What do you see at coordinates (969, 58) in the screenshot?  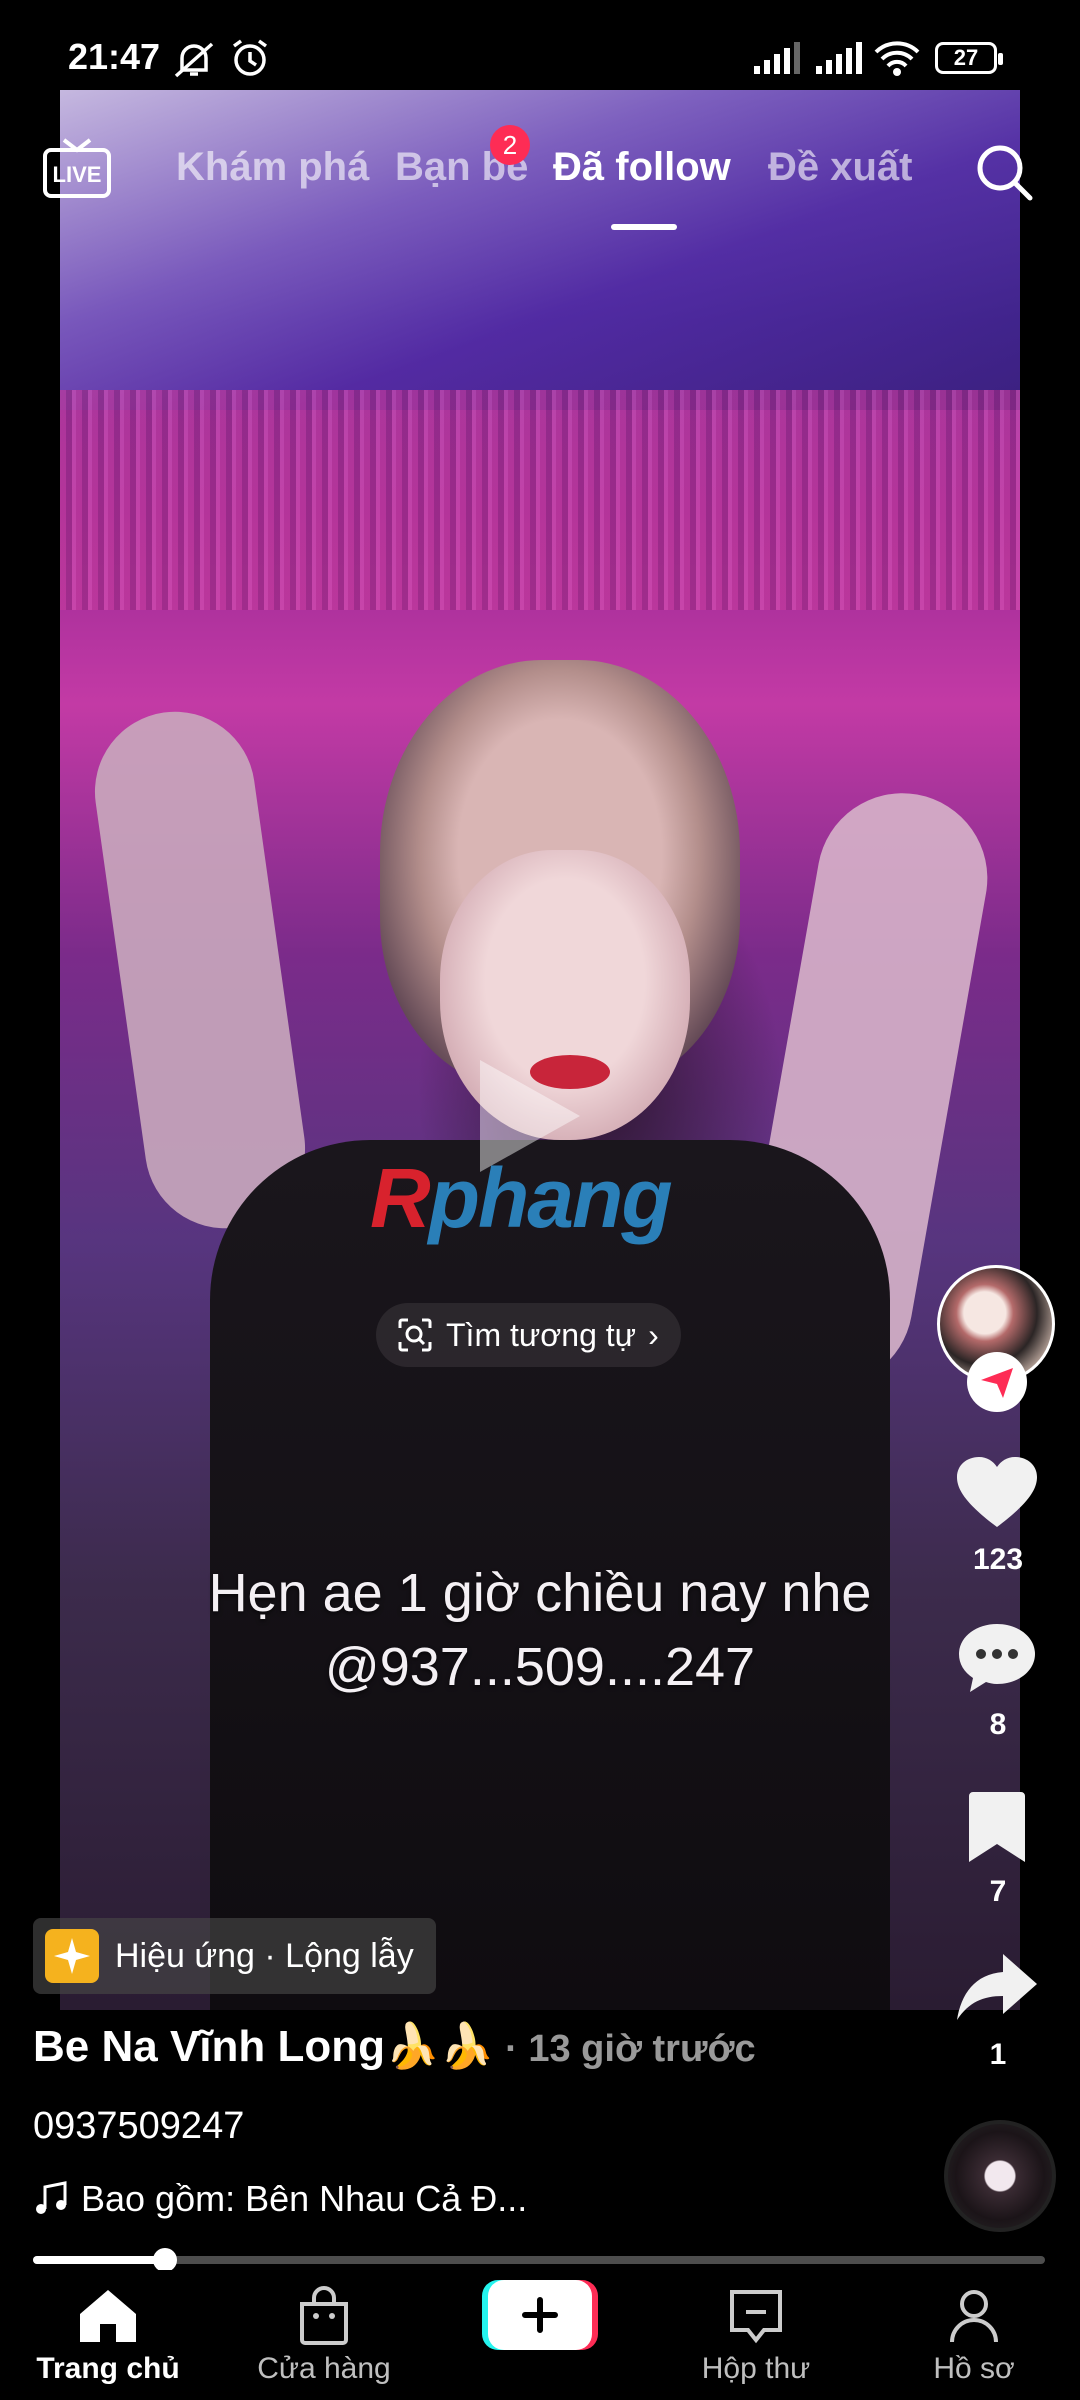 I see `battery-indicator: 27` at bounding box center [969, 58].